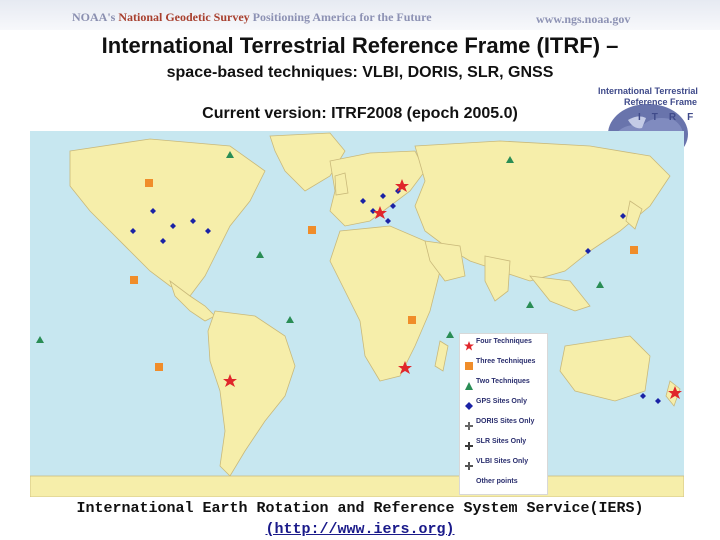  I want to click on legend-item: SLR Sites Only, so click(503, 448).